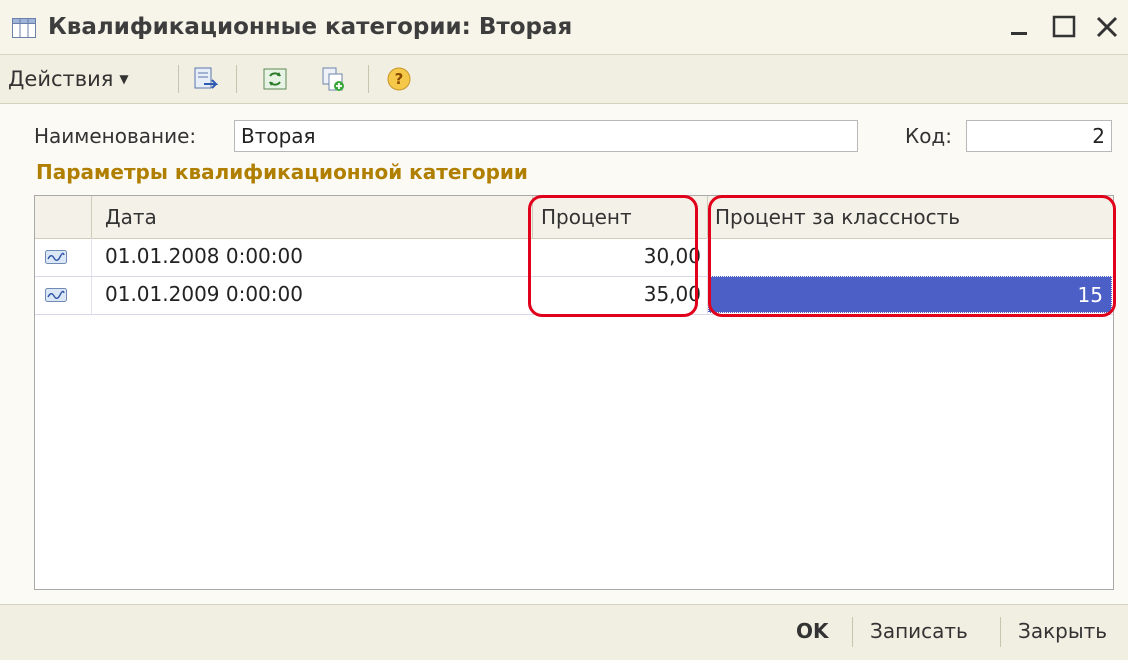 This screenshot has width=1128, height=660. I want to click on highlight-oval-percent, so click(613, 256).